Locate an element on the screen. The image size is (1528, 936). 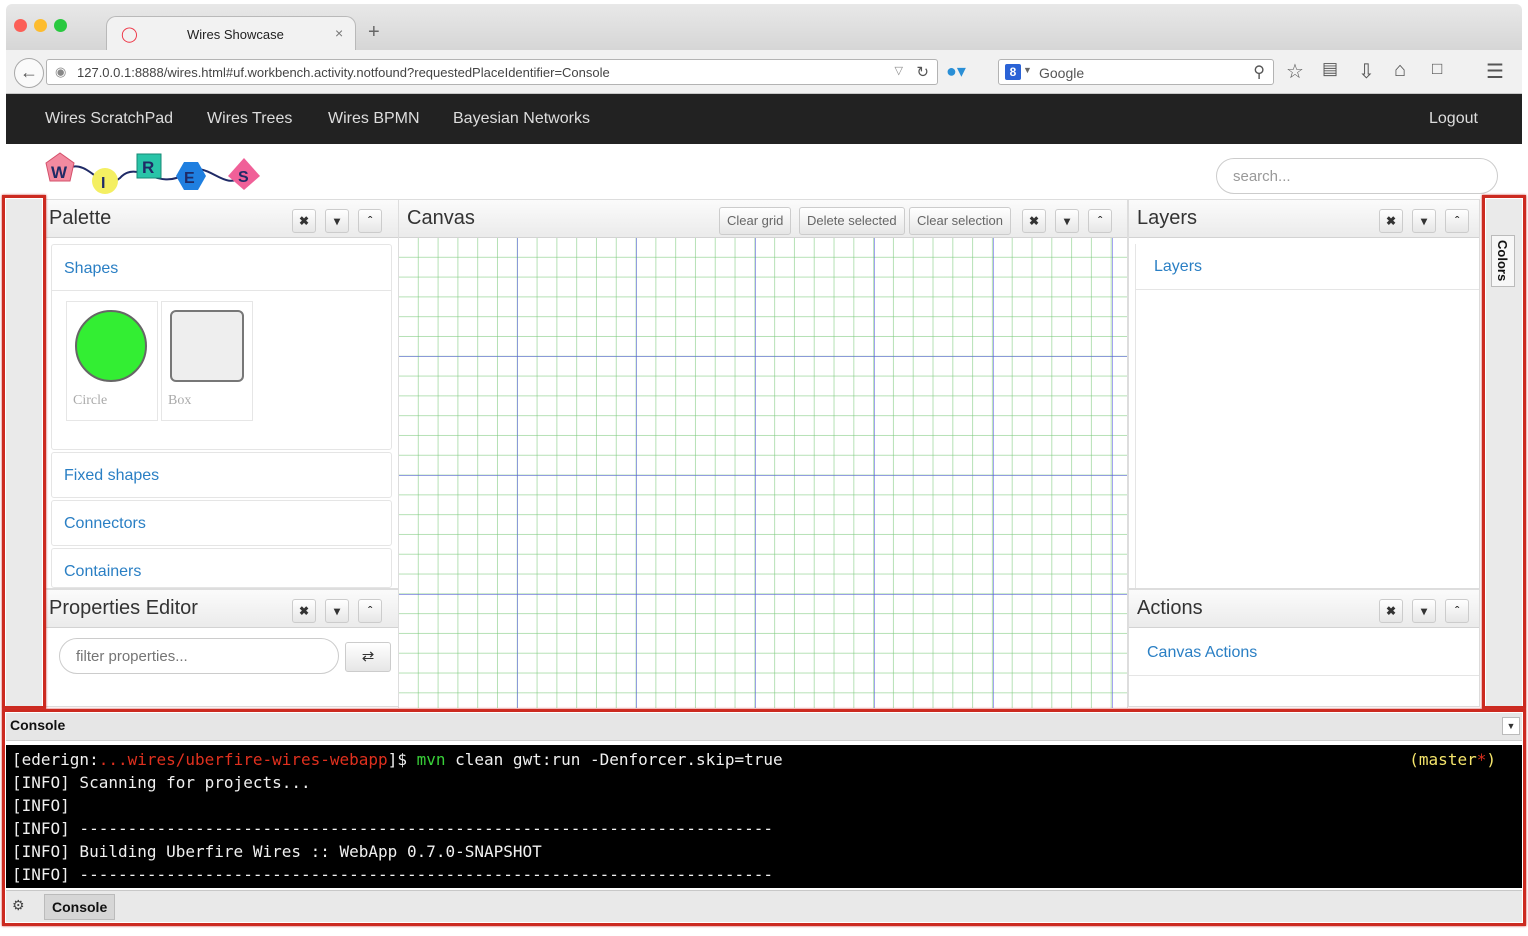
nav-wires-scratchpad: Wires ScratchPad is located at coordinates (109, 119).